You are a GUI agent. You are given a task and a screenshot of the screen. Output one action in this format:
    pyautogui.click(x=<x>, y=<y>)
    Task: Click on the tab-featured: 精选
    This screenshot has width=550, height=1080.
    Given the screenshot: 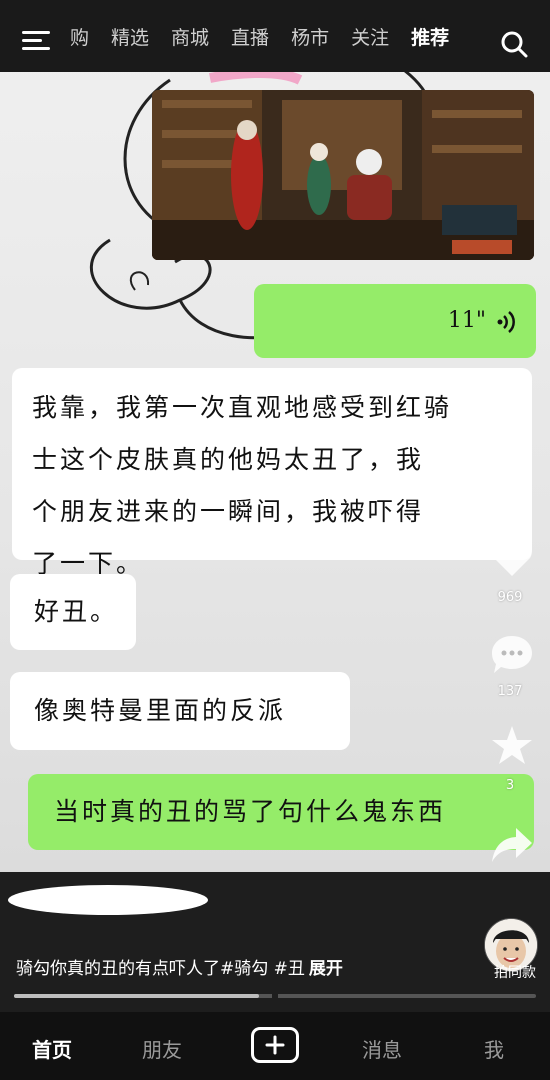 What is the action you would take?
    pyautogui.click(x=130, y=36)
    